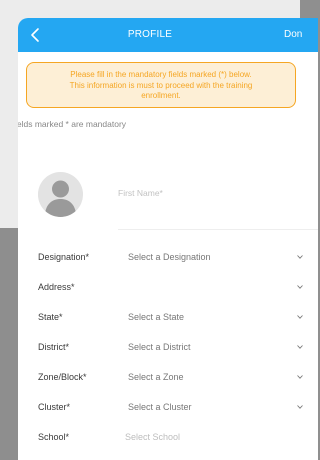 This screenshot has height=460, width=320. What do you see at coordinates (72, 124) in the screenshot?
I see `mandatory-fields-note: ields marked * are mandatory` at bounding box center [72, 124].